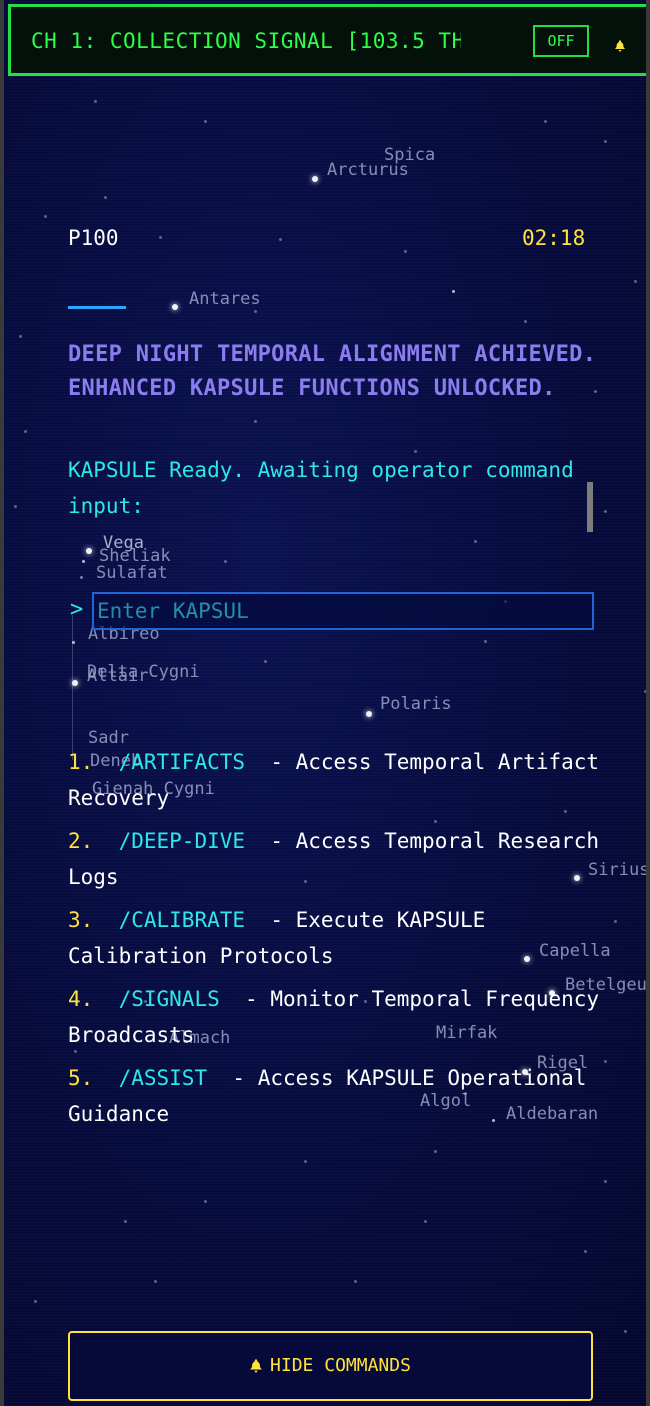 The width and height of the screenshot is (650, 1406). I want to click on mission-clock: 02:18, so click(554, 238).